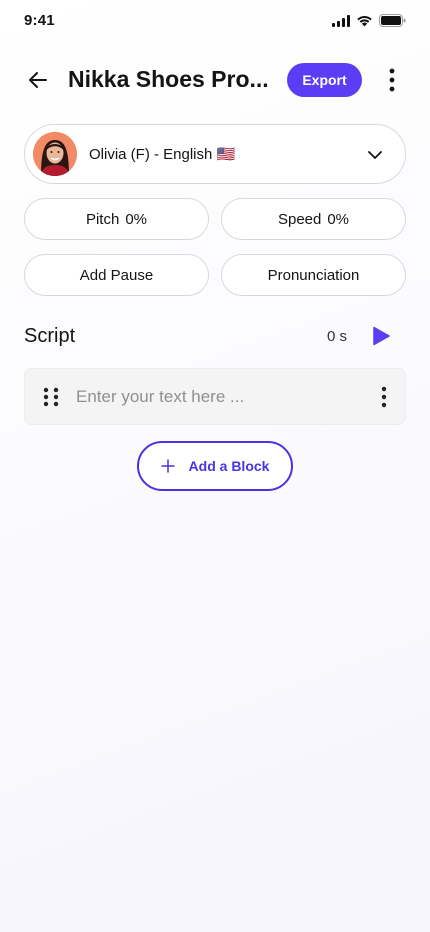 The height and width of the screenshot is (932, 430). I want to click on battery-icon, so click(392, 20).